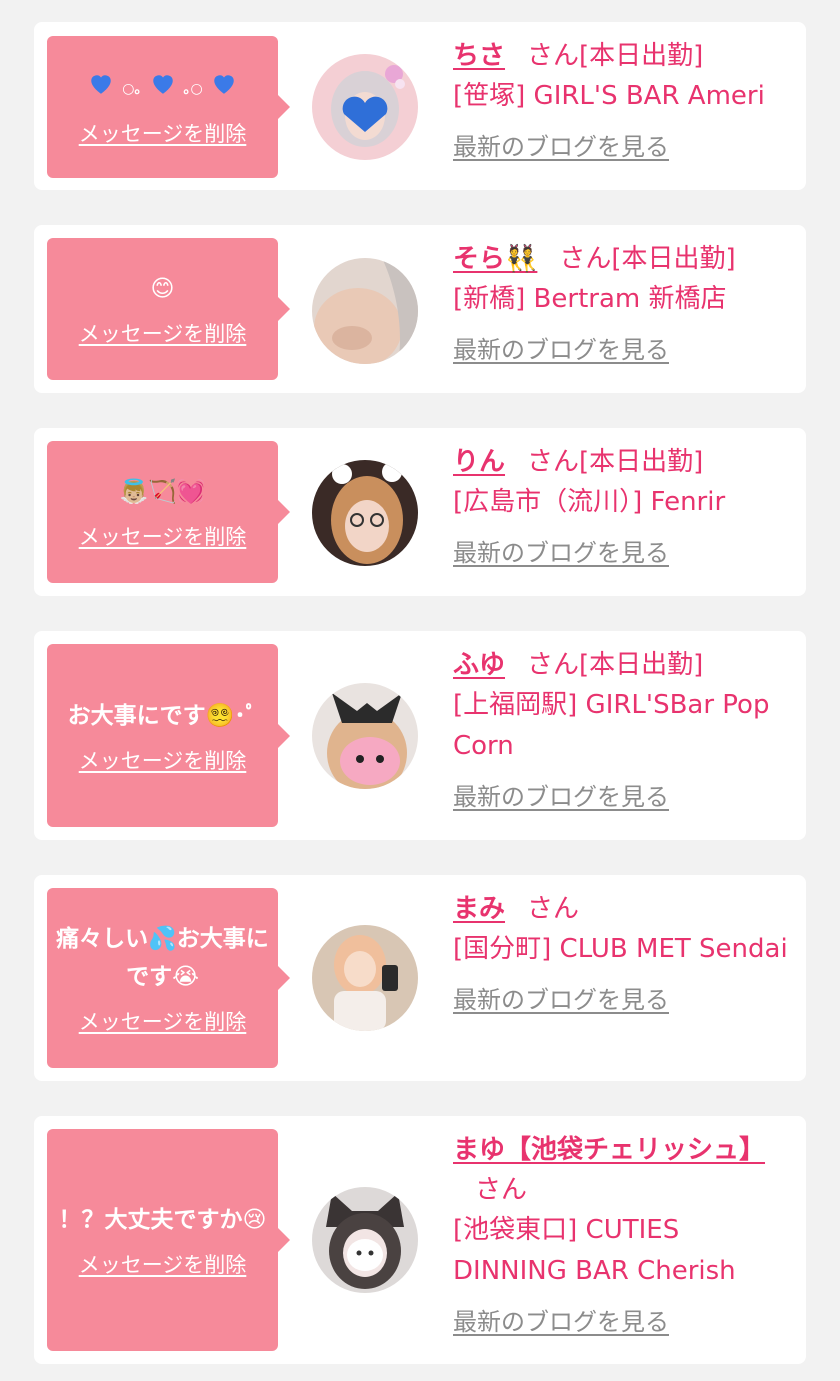 The height and width of the screenshot is (1381, 840). Describe the element at coordinates (620, 949) in the screenshot. I see `shop-name: [国分町] CLUB MET Sendai` at that location.